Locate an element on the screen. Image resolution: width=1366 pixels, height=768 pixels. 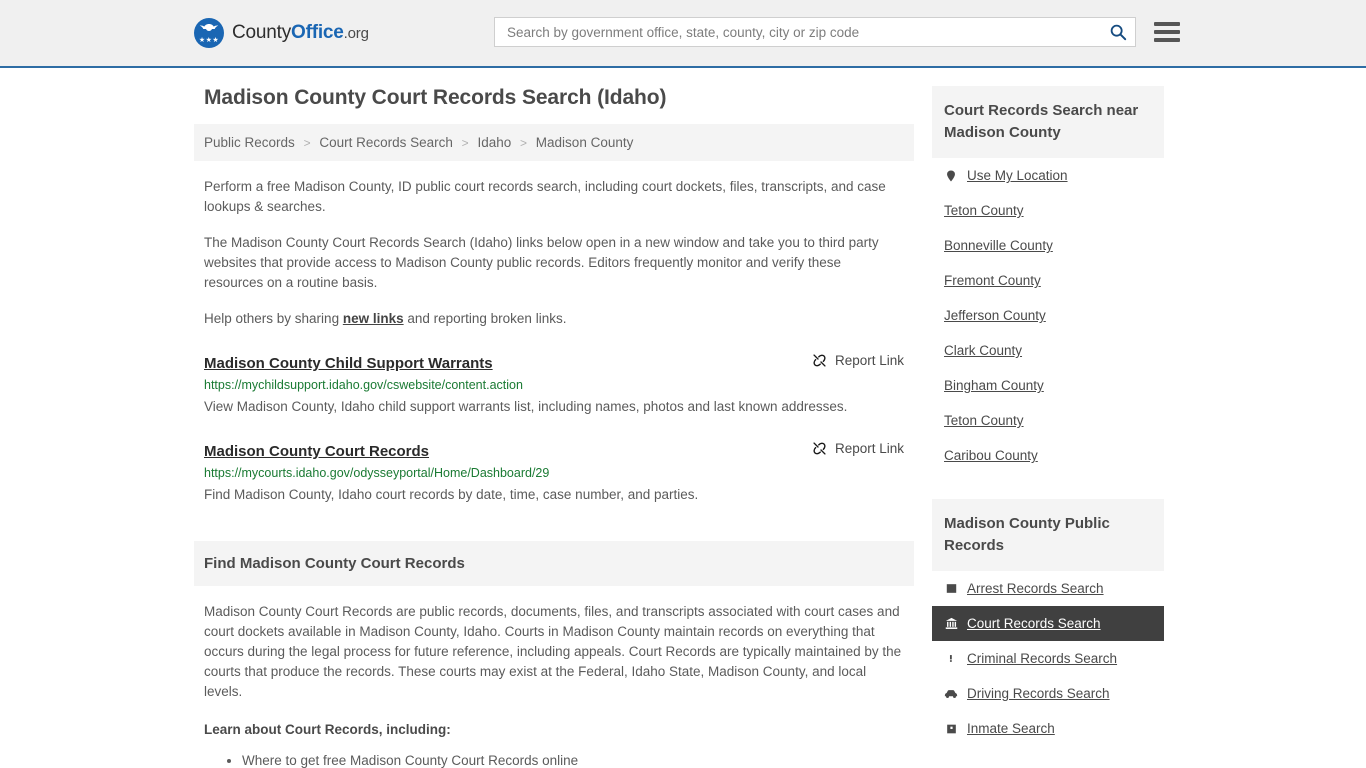
result-title-link: Madison County Court Records is located at coordinates (316, 451).